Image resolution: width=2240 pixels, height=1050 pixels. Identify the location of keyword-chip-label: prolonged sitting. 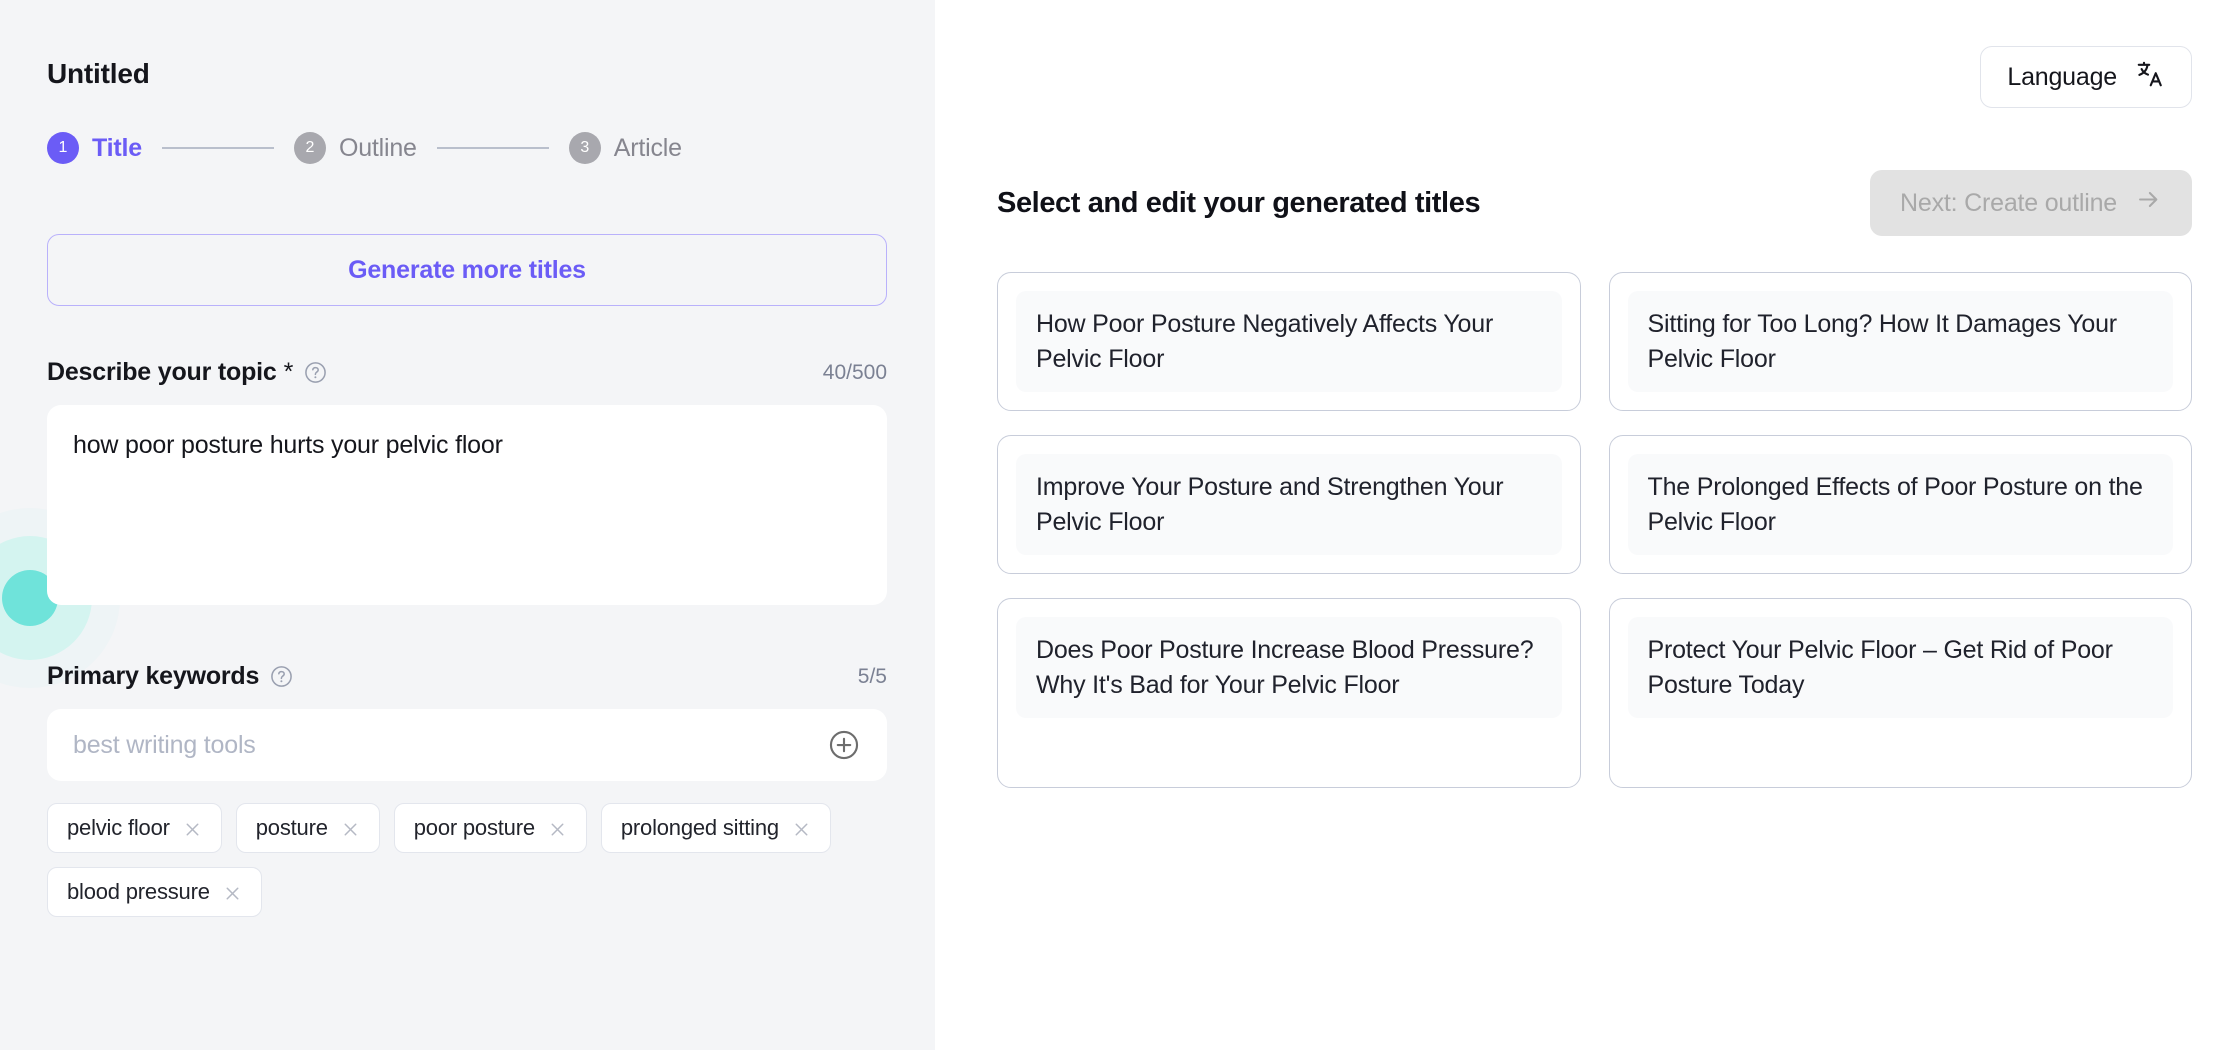
(699, 827).